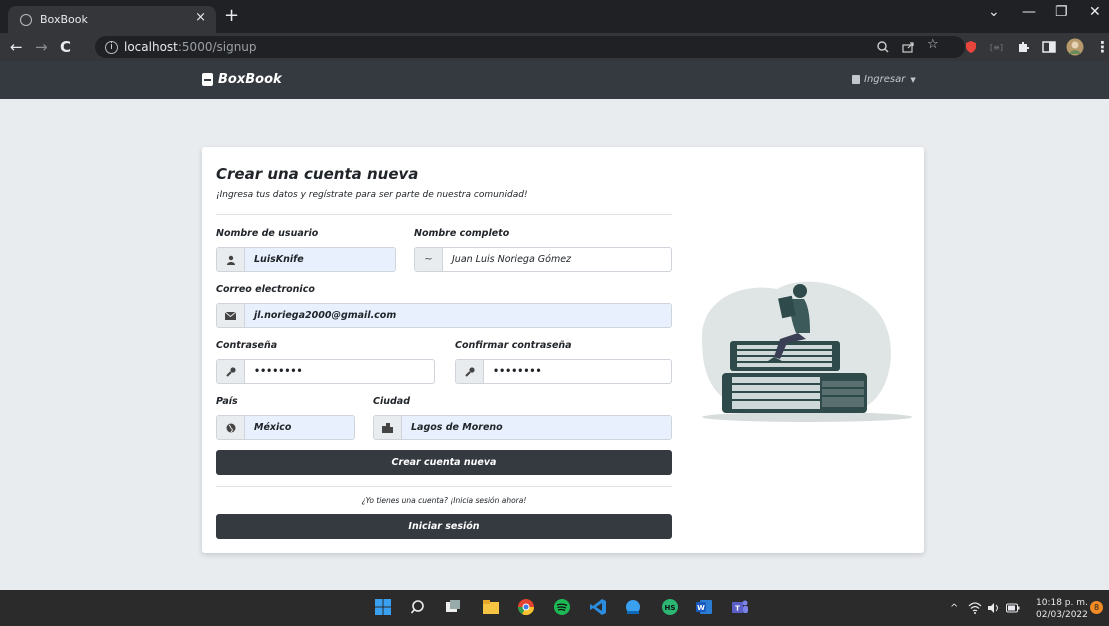  I want to click on confirm-password-field: ••••••••, so click(563, 371).